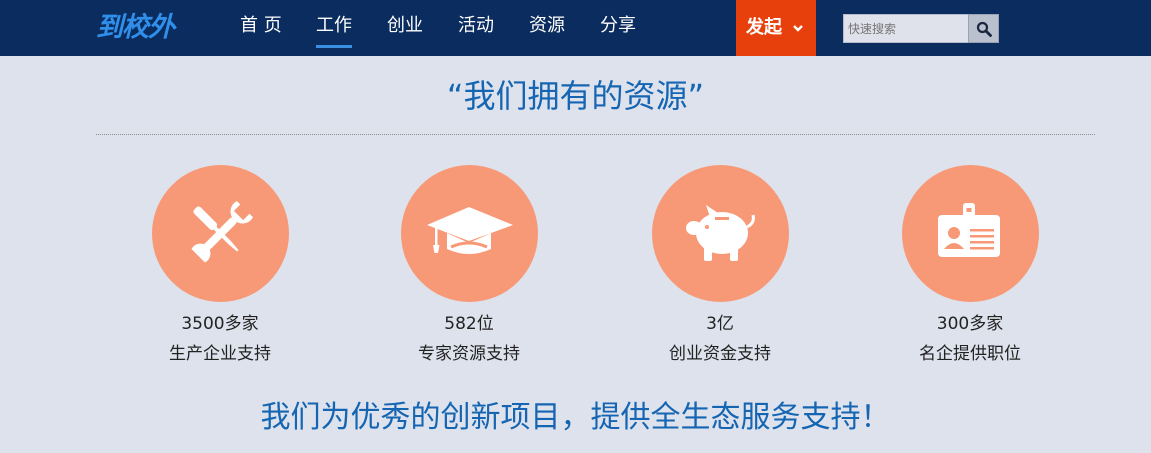 Image resolution: width=1151 pixels, height=453 pixels. Describe the element at coordinates (968, 230) in the screenshot. I see `id-card-icon` at that location.